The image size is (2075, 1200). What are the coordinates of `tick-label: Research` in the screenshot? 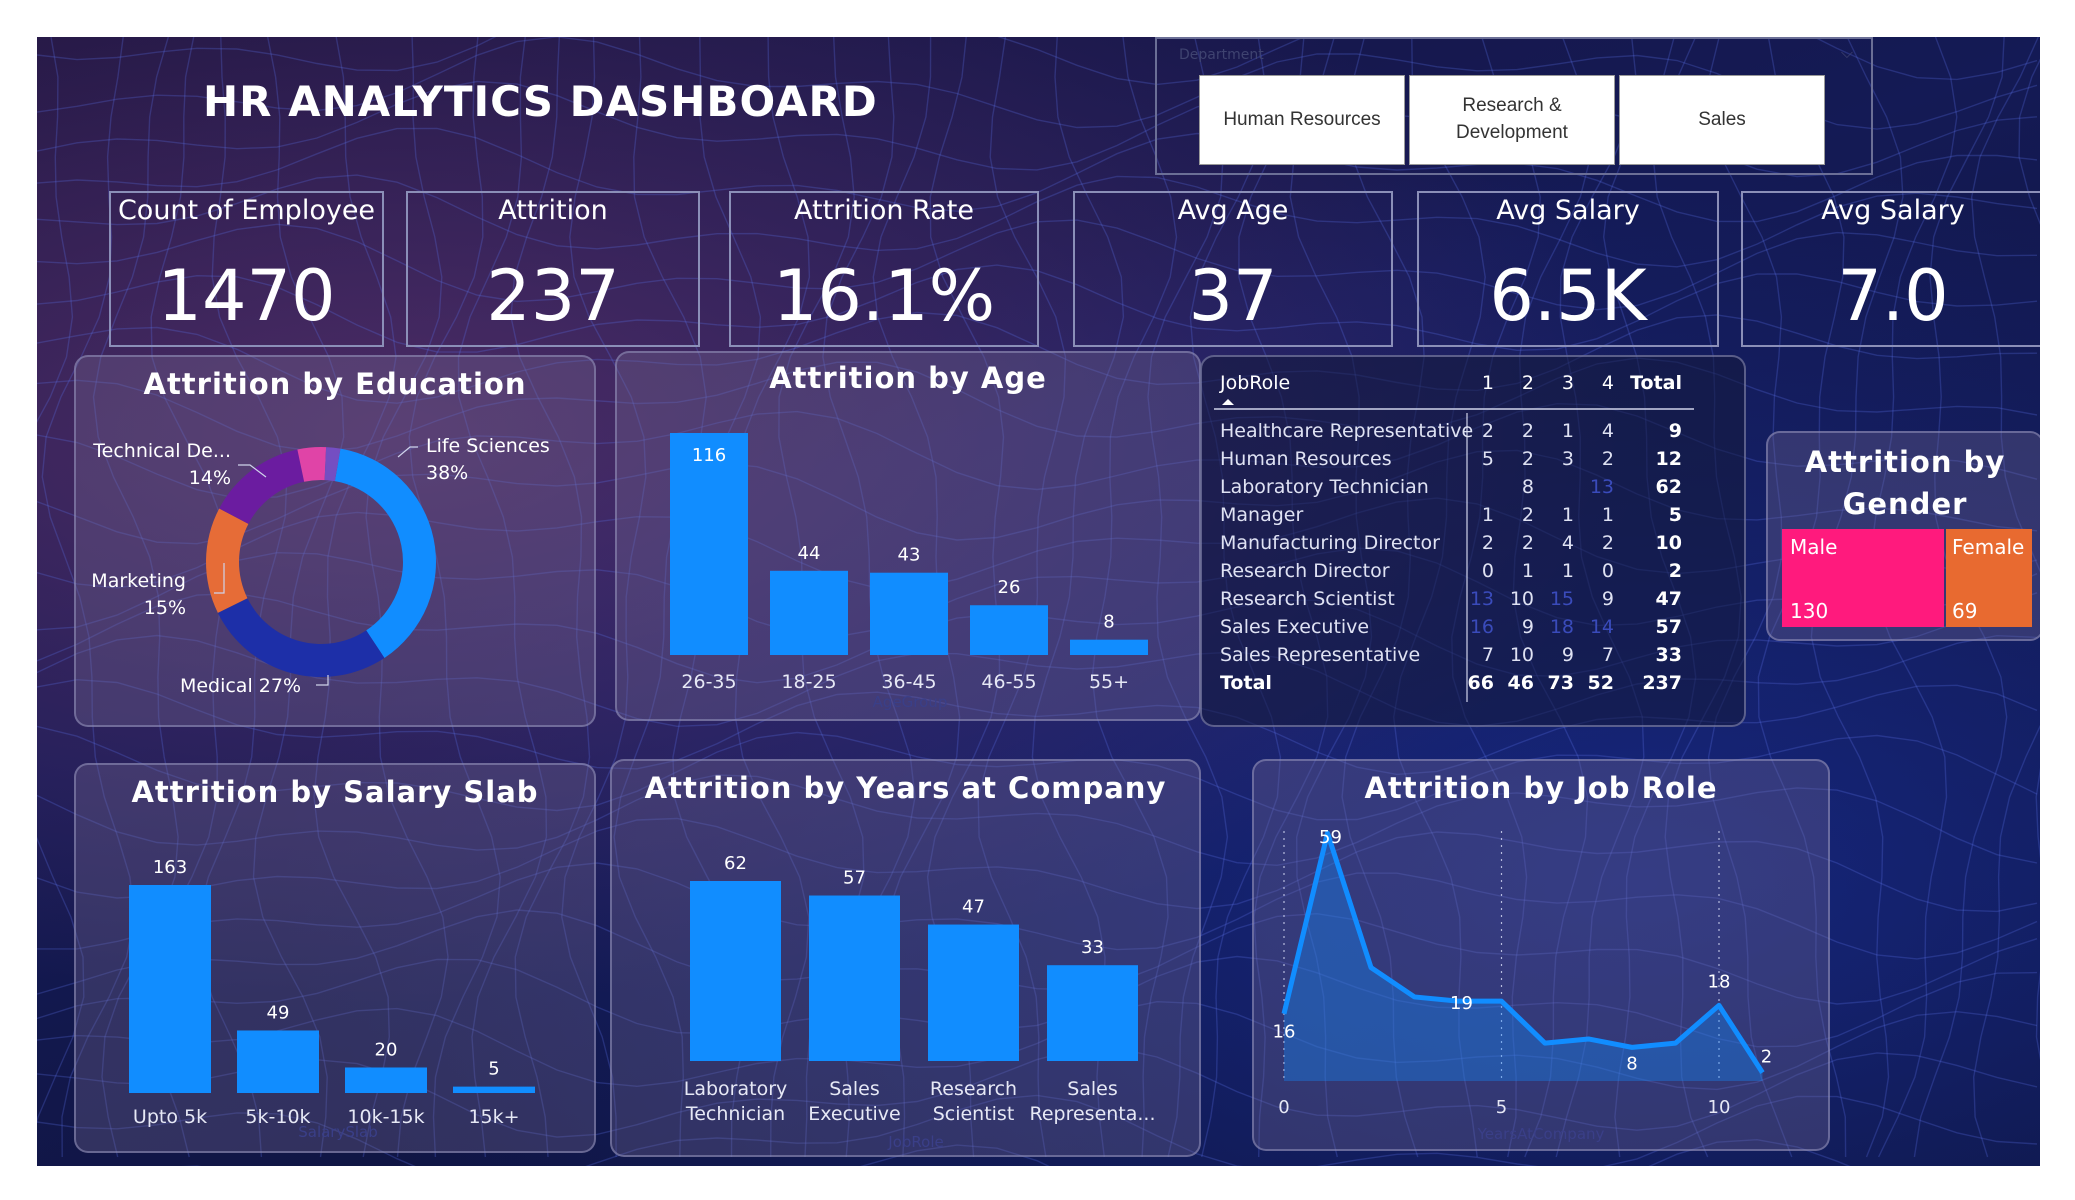 It's located at (973, 1089).